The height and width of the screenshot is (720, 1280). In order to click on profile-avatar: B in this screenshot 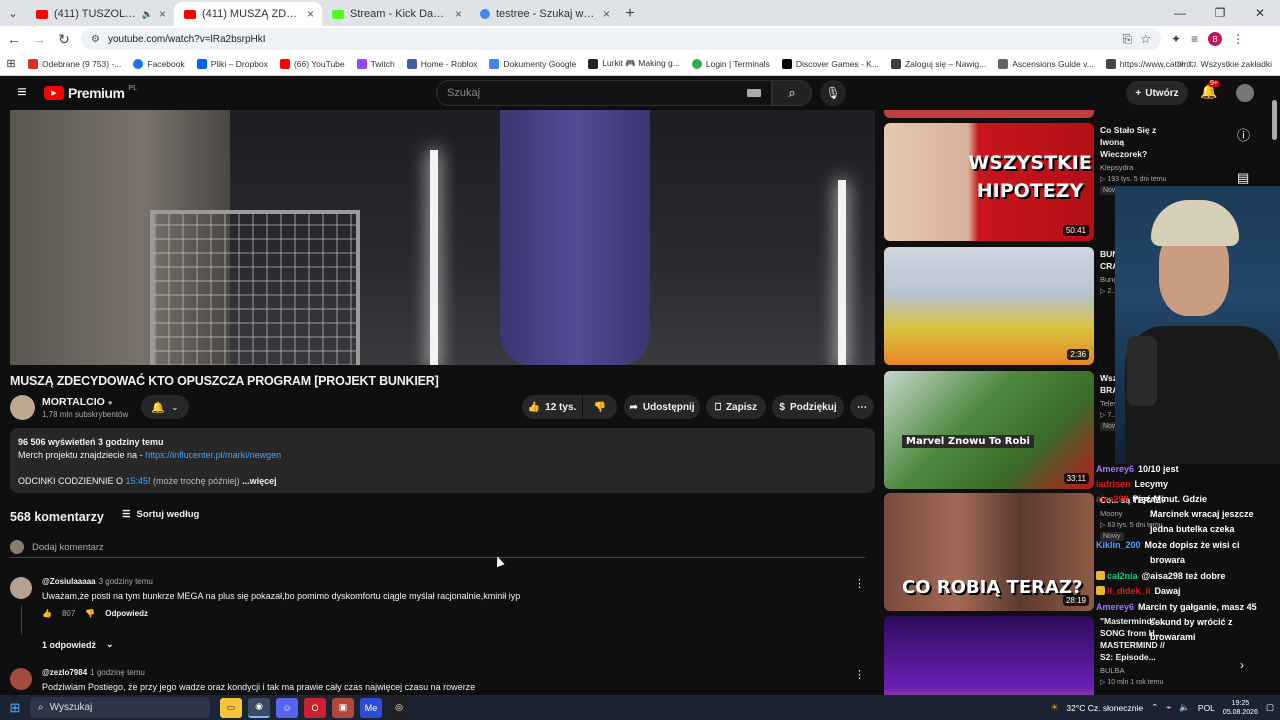, I will do `click(1215, 39)`.